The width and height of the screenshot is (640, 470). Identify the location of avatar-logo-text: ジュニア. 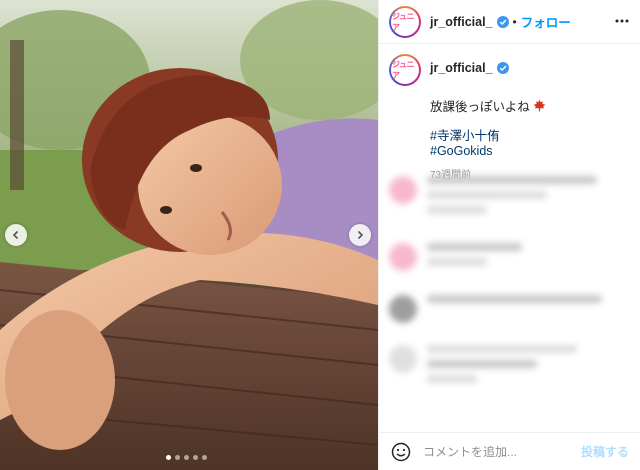
(405, 21).